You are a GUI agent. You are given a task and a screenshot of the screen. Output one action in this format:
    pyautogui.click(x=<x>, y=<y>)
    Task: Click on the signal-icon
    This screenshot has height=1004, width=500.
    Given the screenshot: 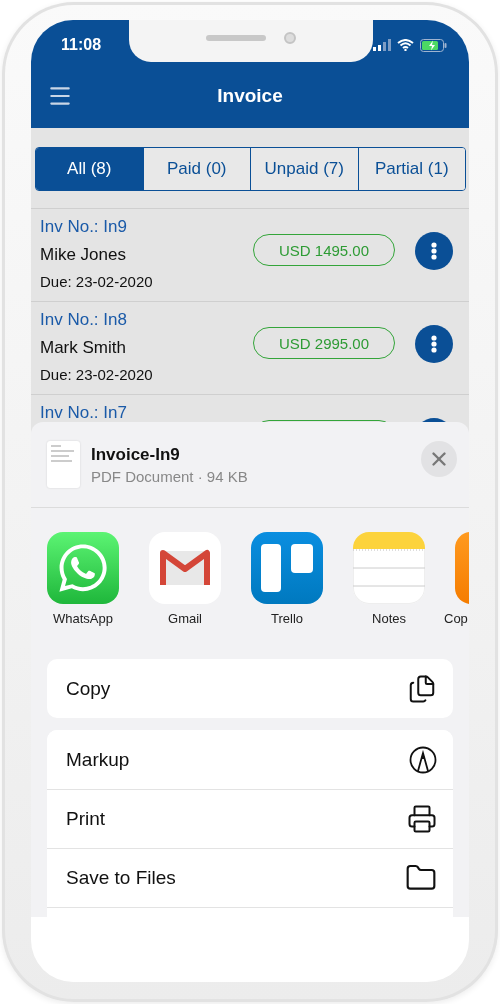 What is the action you would take?
    pyautogui.click(x=382, y=45)
    